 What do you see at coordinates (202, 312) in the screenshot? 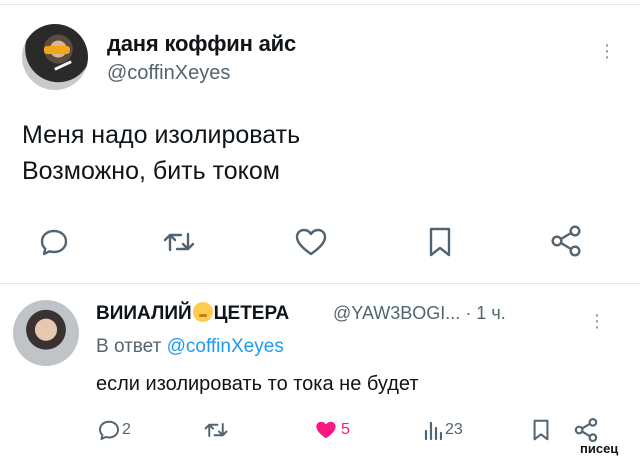
I see `emoji-icon` at bounding box center [202, 312].